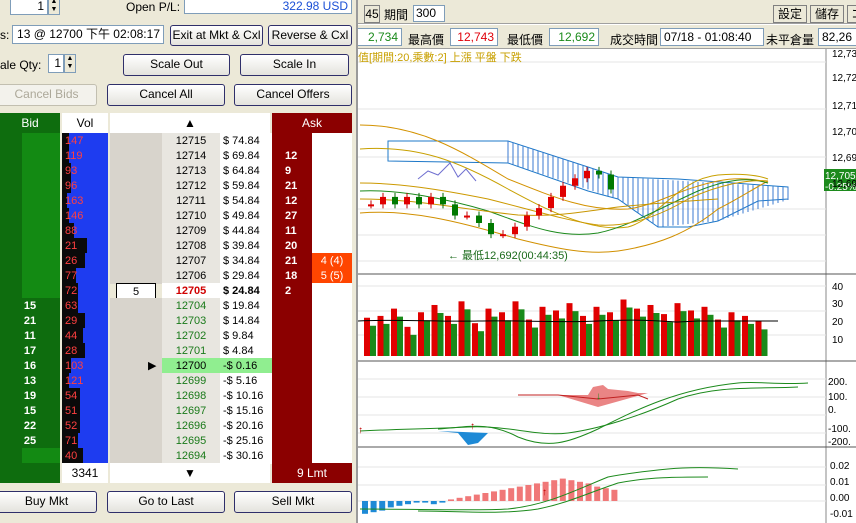 This screenshot has height=523, width=856. I want to click on more-button: コ, so click(851, 14).